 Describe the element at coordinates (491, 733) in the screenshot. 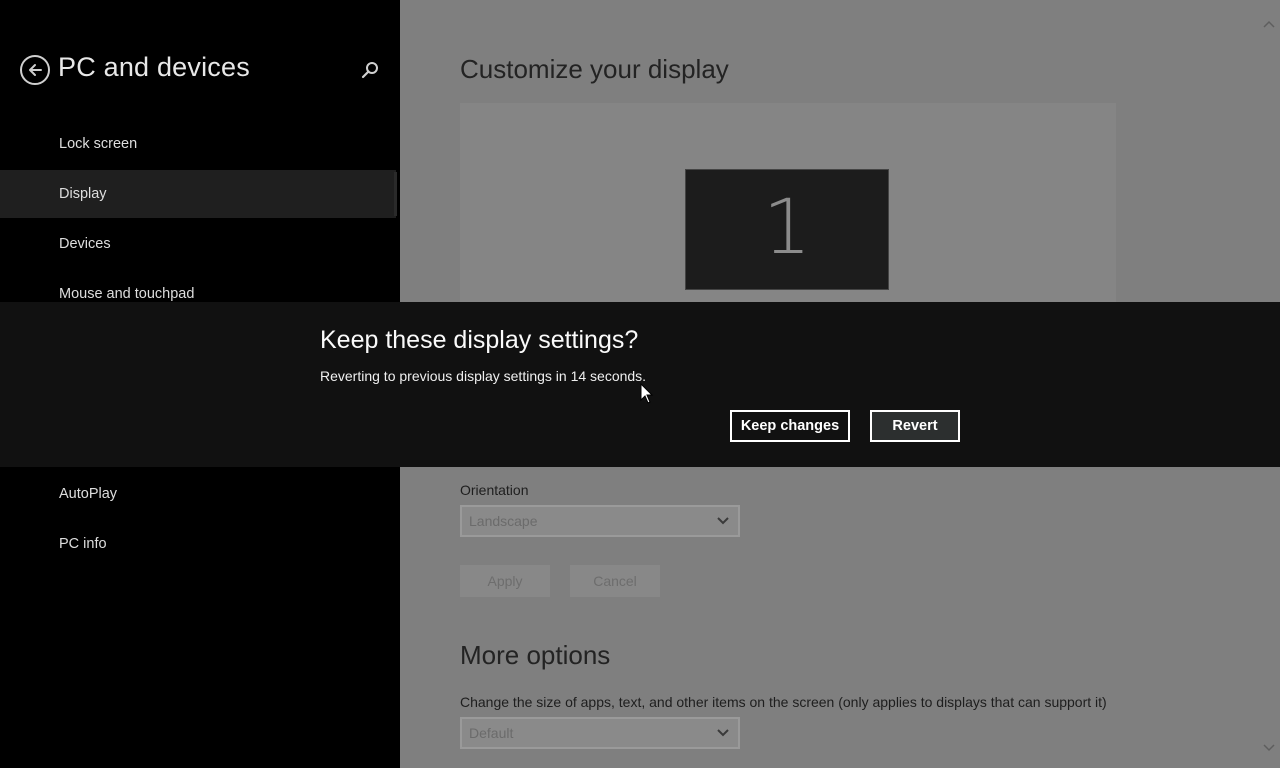

I see `size-value: Default` at that location.